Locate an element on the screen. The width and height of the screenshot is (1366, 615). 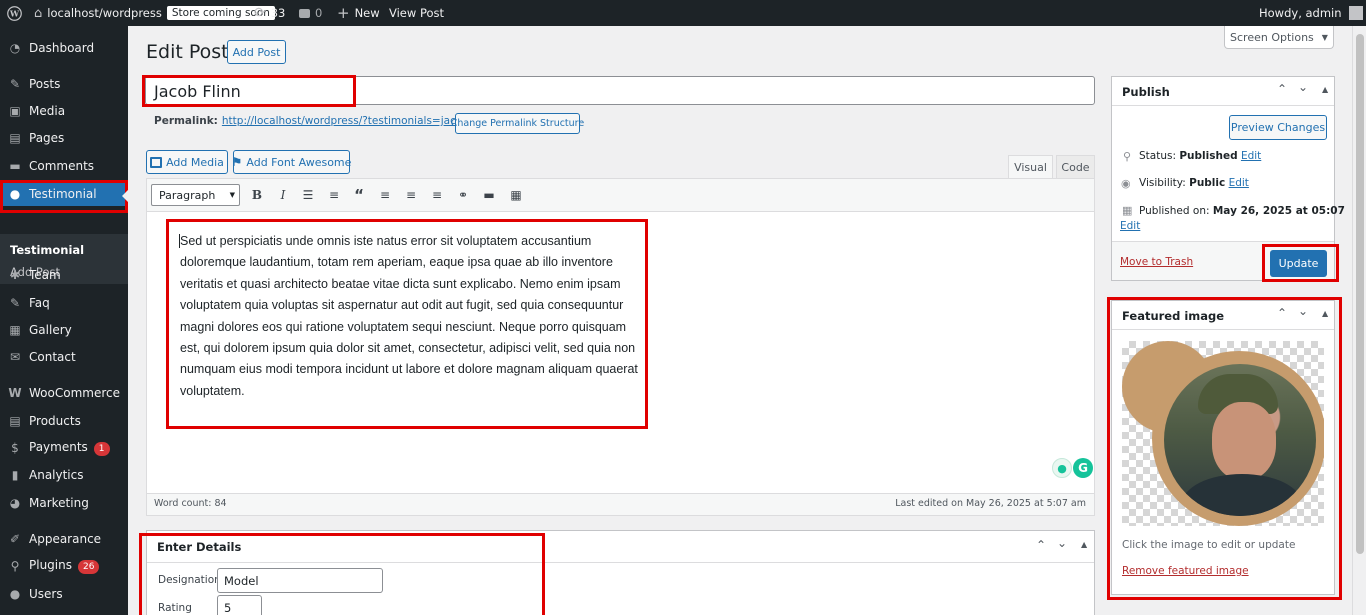
published-on-row: Published on: May 26, 2025 at 05:07 is located at coordinates (1242, 211).